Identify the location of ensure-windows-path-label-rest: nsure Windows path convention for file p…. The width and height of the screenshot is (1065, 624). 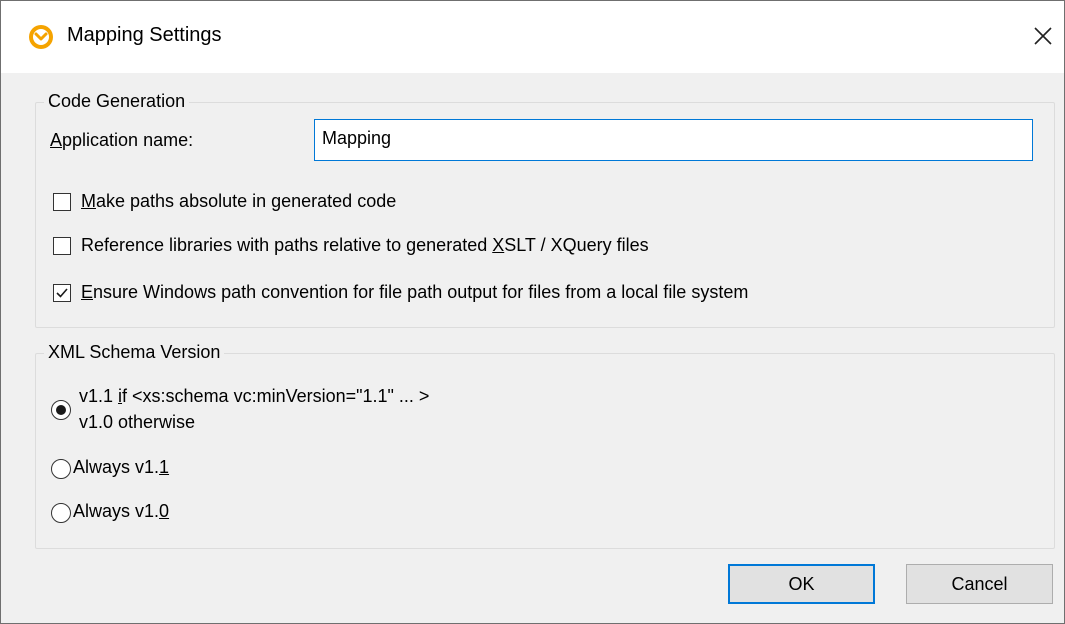
(421, 292).